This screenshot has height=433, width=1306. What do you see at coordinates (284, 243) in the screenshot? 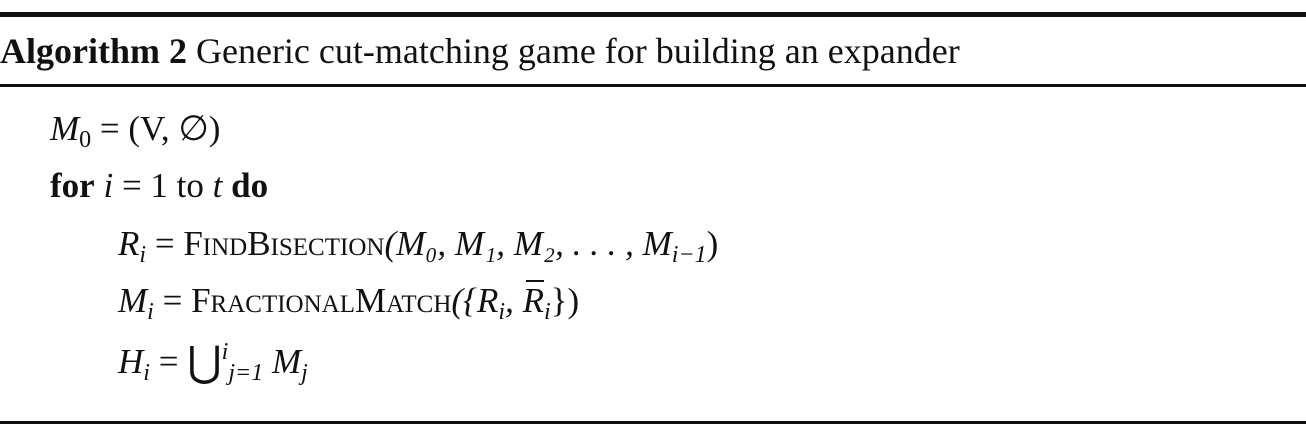
I see `find-bisection-function: FindBisection` at bounding box center [284, 243].